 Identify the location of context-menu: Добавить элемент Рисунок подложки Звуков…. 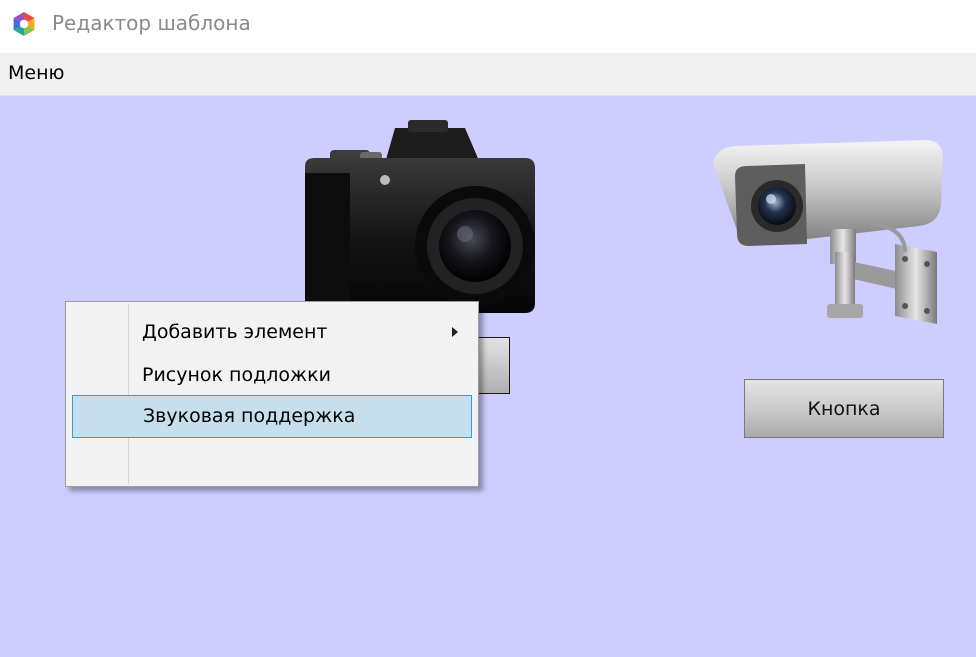
(272, 394).